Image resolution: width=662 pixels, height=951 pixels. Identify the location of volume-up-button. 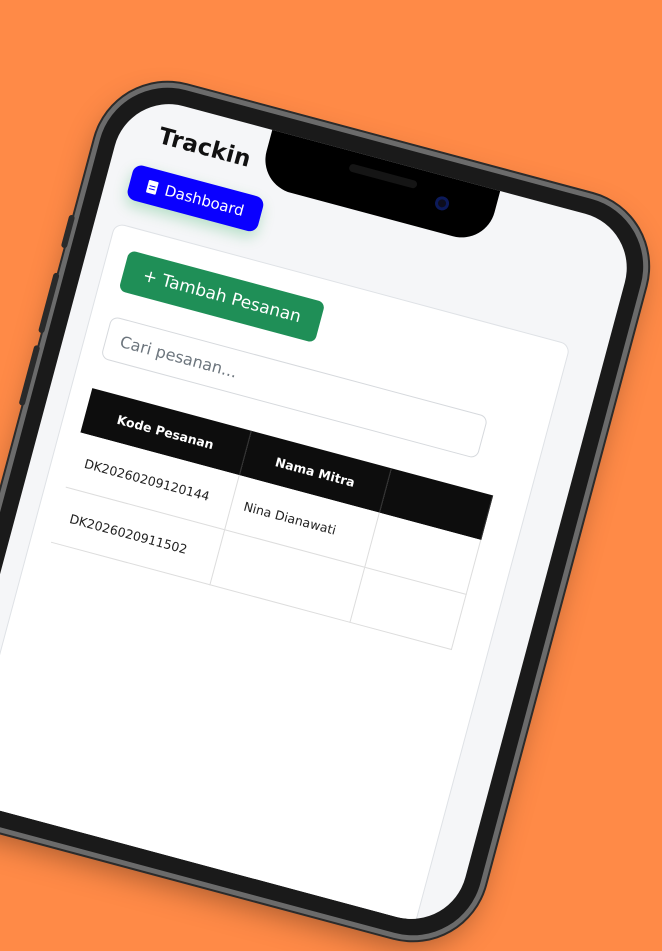
(48, 303).